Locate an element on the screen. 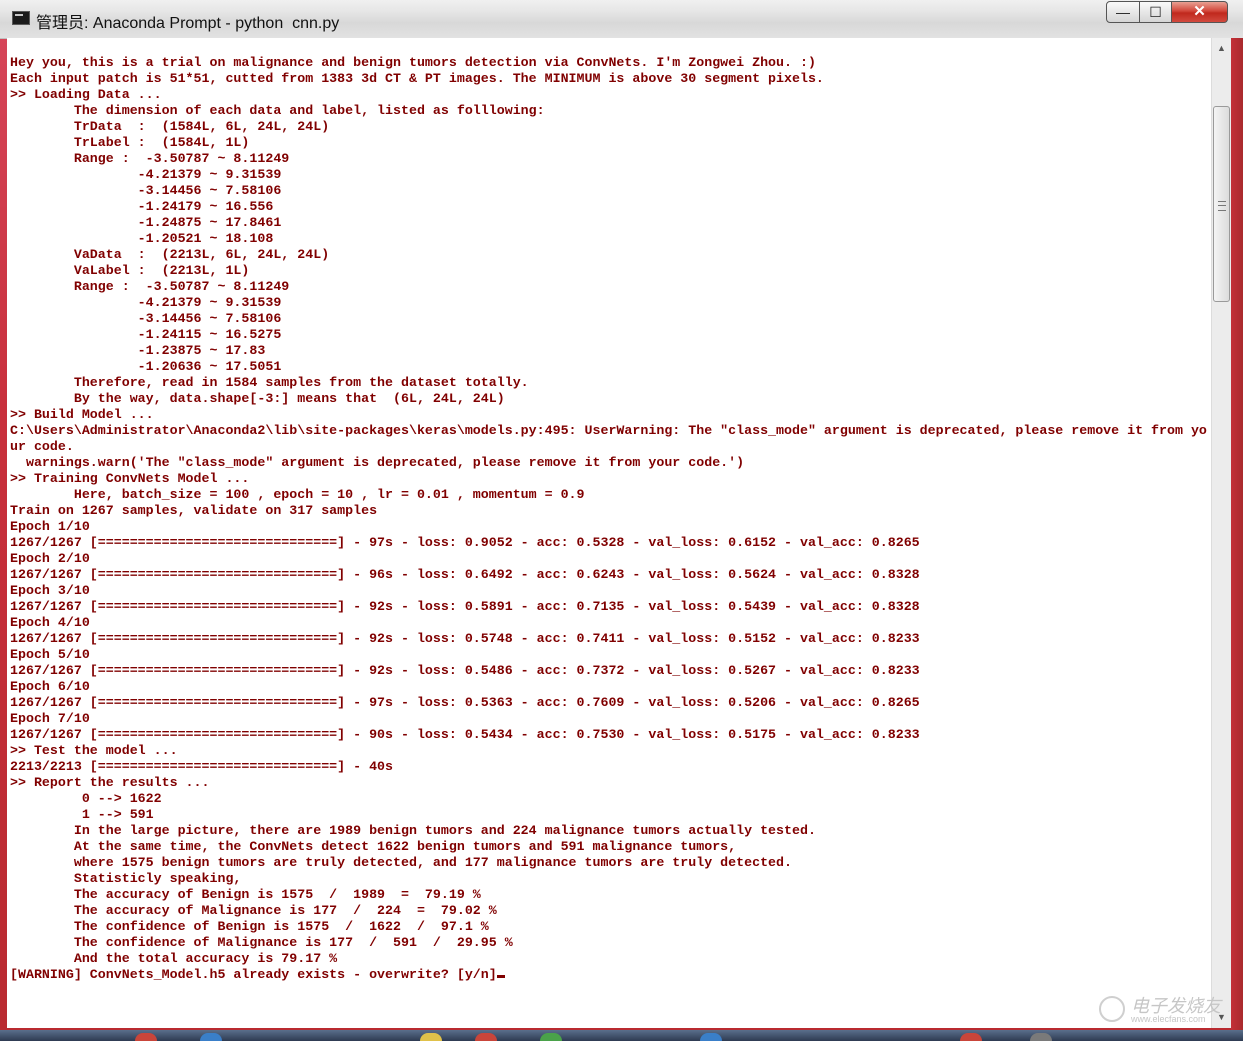  console-line: -1.24875 ~ 17.8461 is located at coordinates (146, 222).